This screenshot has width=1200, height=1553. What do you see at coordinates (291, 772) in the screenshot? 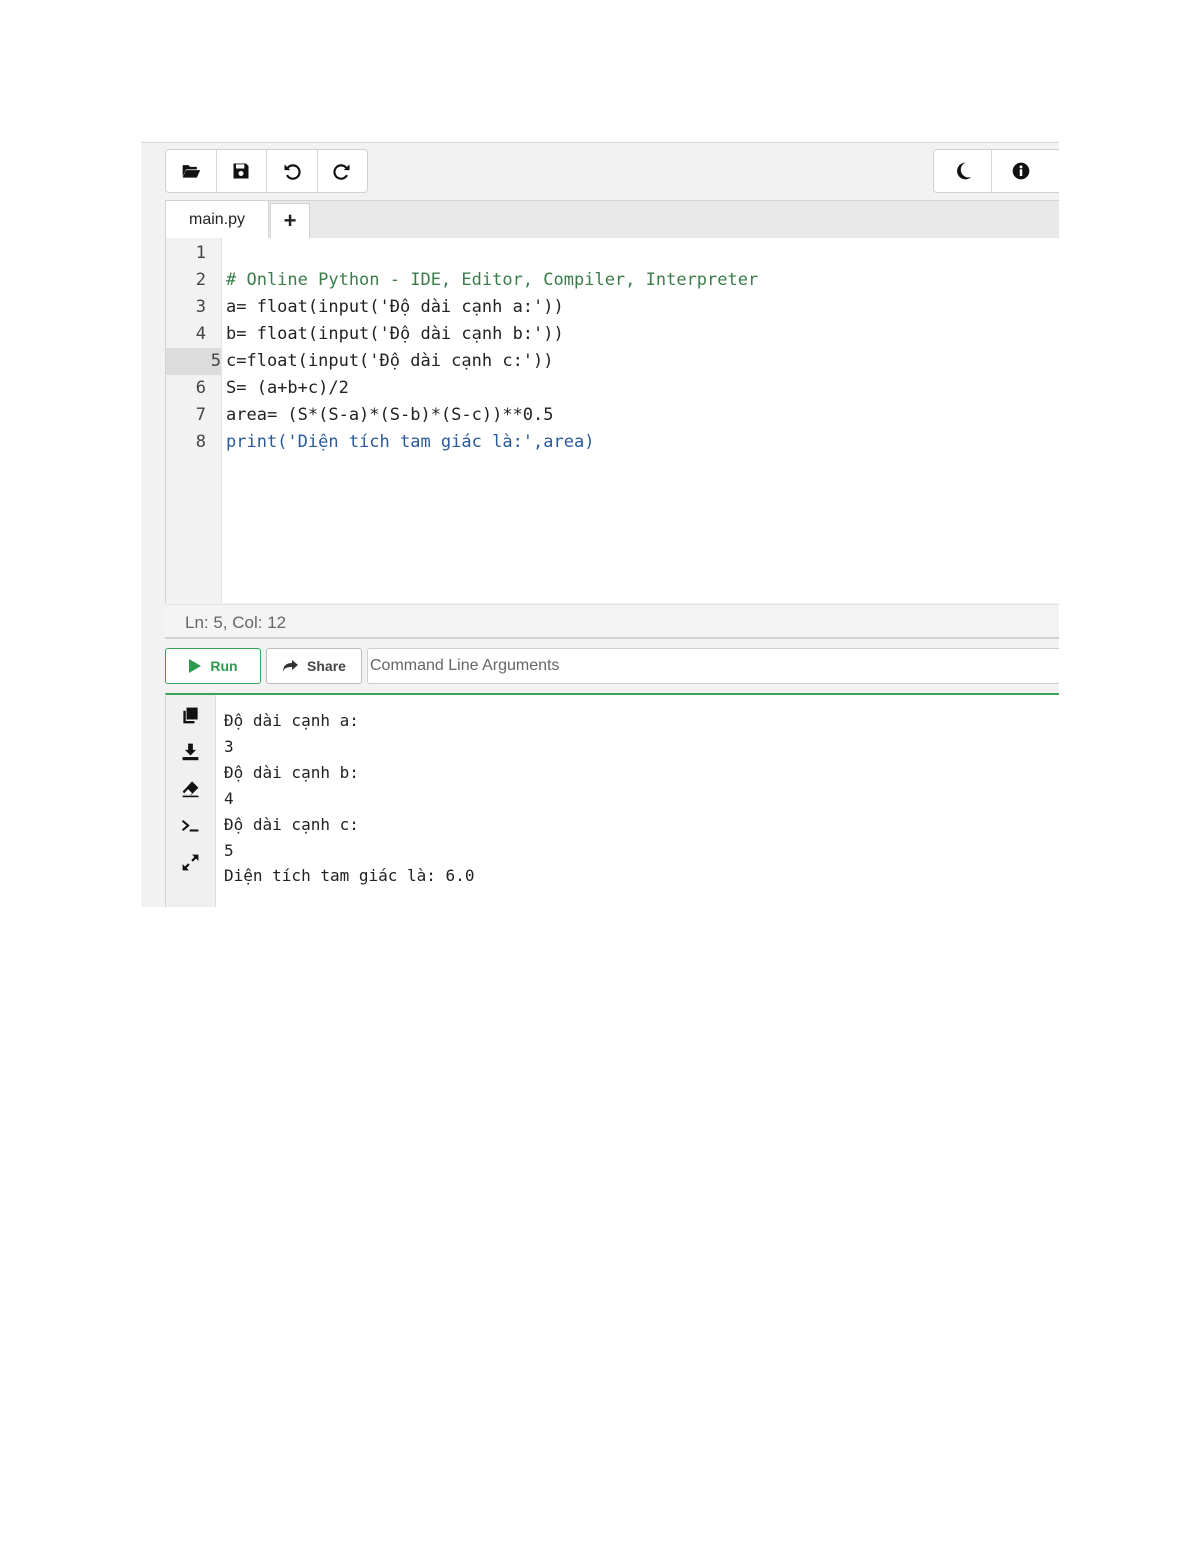
I see `output-line: Độ dài cạnh b:` at bounding box center [291, 772].